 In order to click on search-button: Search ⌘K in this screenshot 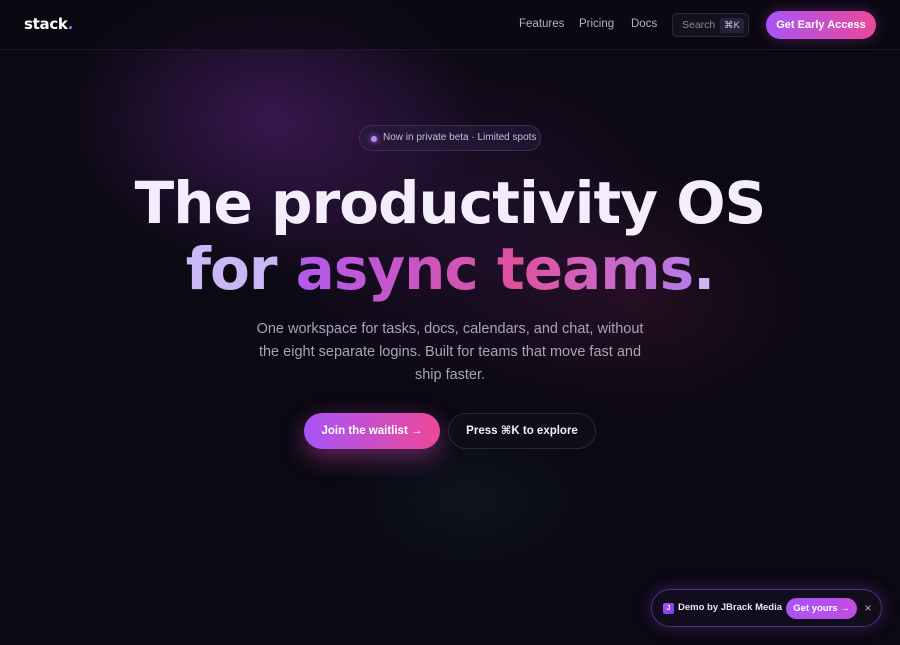, I will do `click(710, 25)`.